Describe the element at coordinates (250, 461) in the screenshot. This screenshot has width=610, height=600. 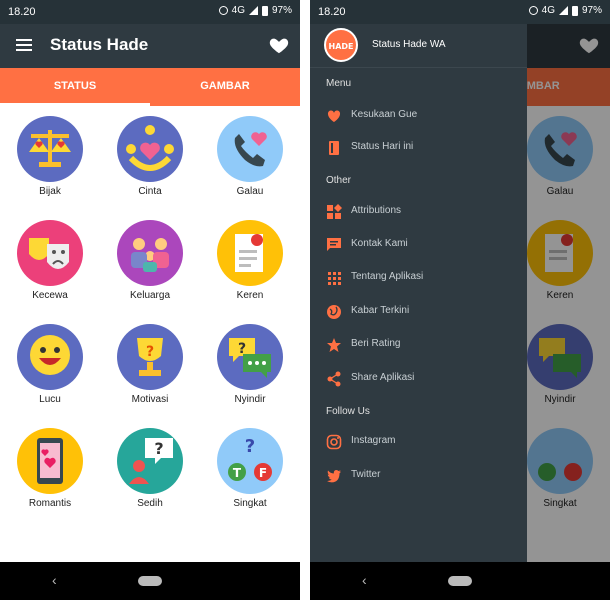
I see `true-false-icon: ? T F` at that location.